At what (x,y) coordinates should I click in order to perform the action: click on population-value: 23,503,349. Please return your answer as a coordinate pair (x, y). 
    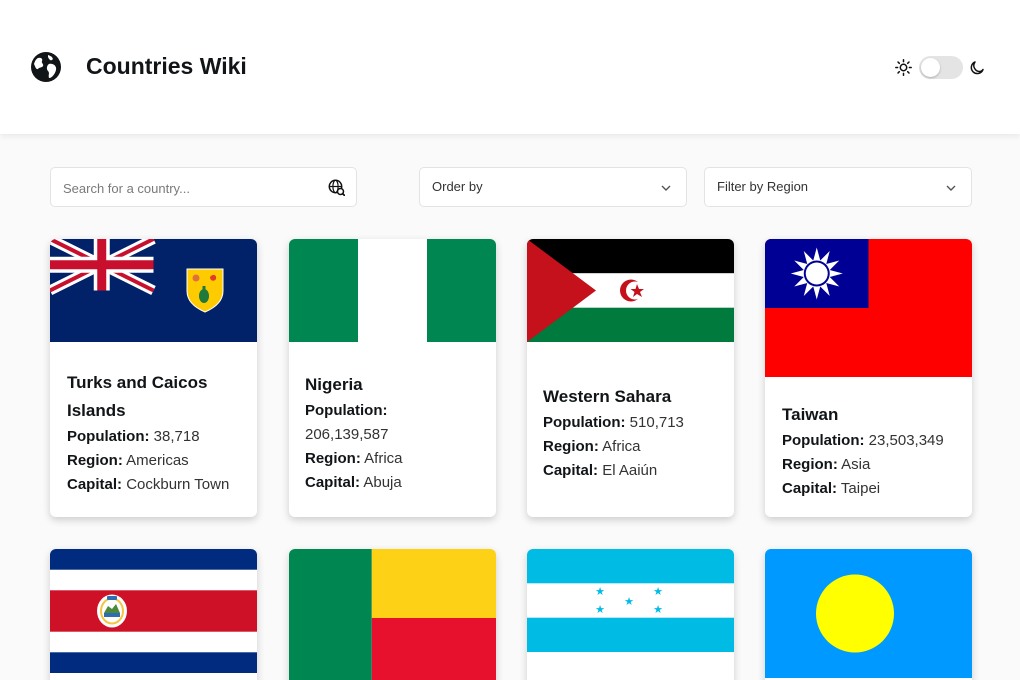
    Looking at the image, I should click on (906, 440).